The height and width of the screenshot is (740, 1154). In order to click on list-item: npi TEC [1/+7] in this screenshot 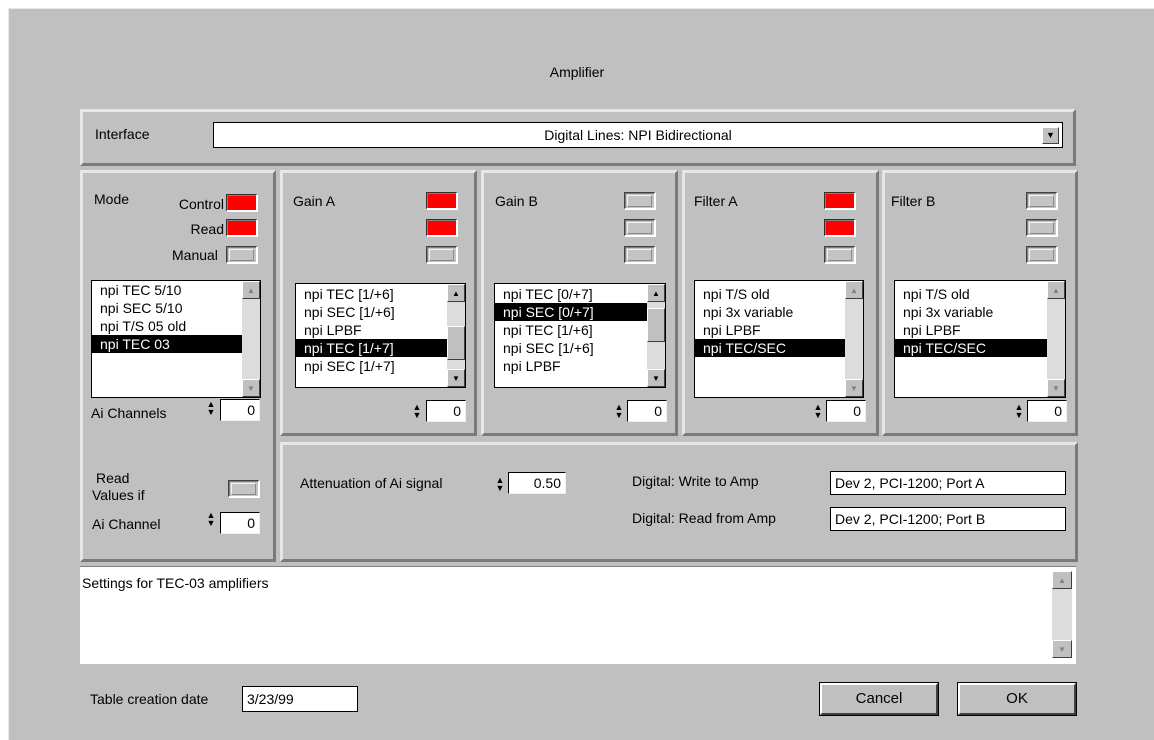, I will do `click(371, 348)`.